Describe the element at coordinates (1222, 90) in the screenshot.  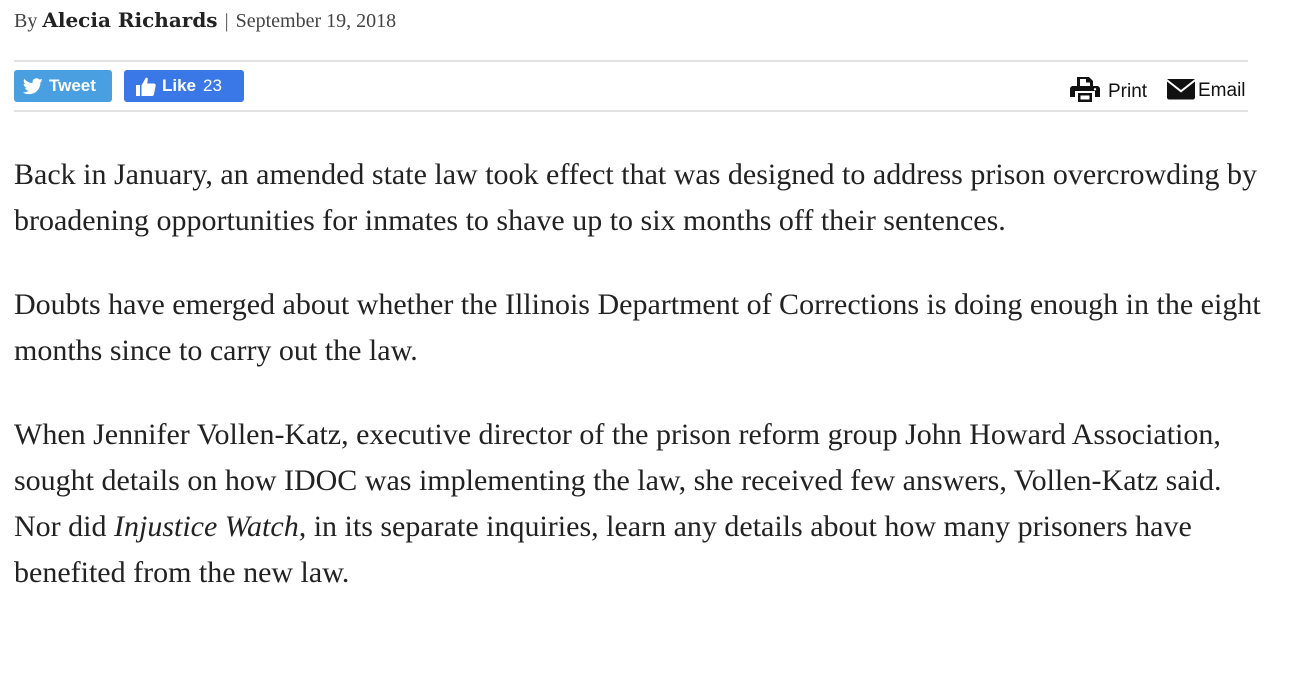
I see `email-label: Email` at that location.